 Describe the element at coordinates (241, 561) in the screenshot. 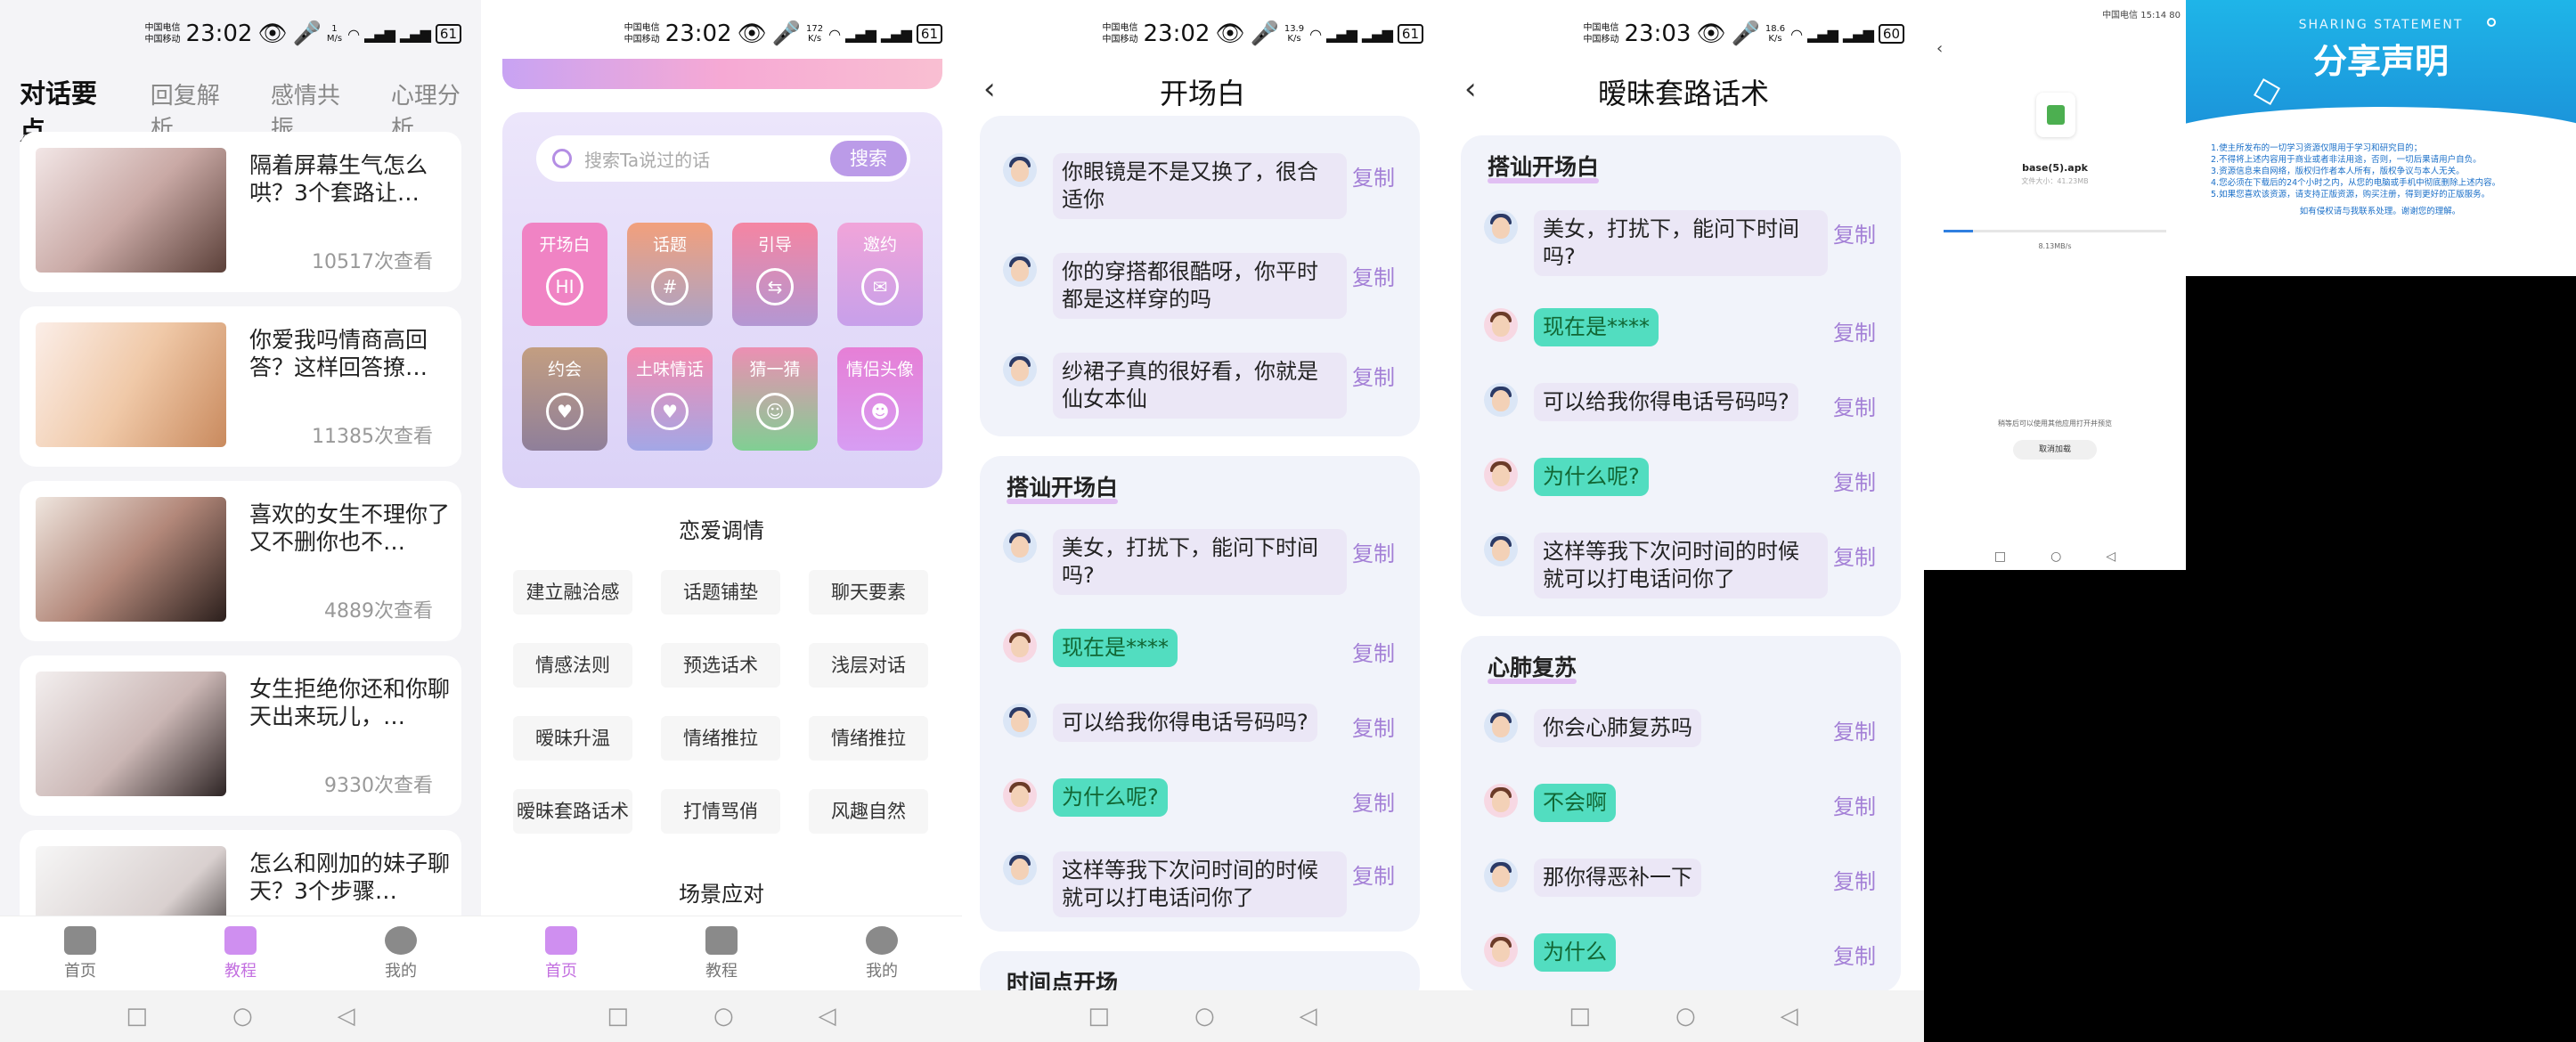

I see `article-card: 喜欢的女生不理你了又不删你也不… 4889次查看` at that location.